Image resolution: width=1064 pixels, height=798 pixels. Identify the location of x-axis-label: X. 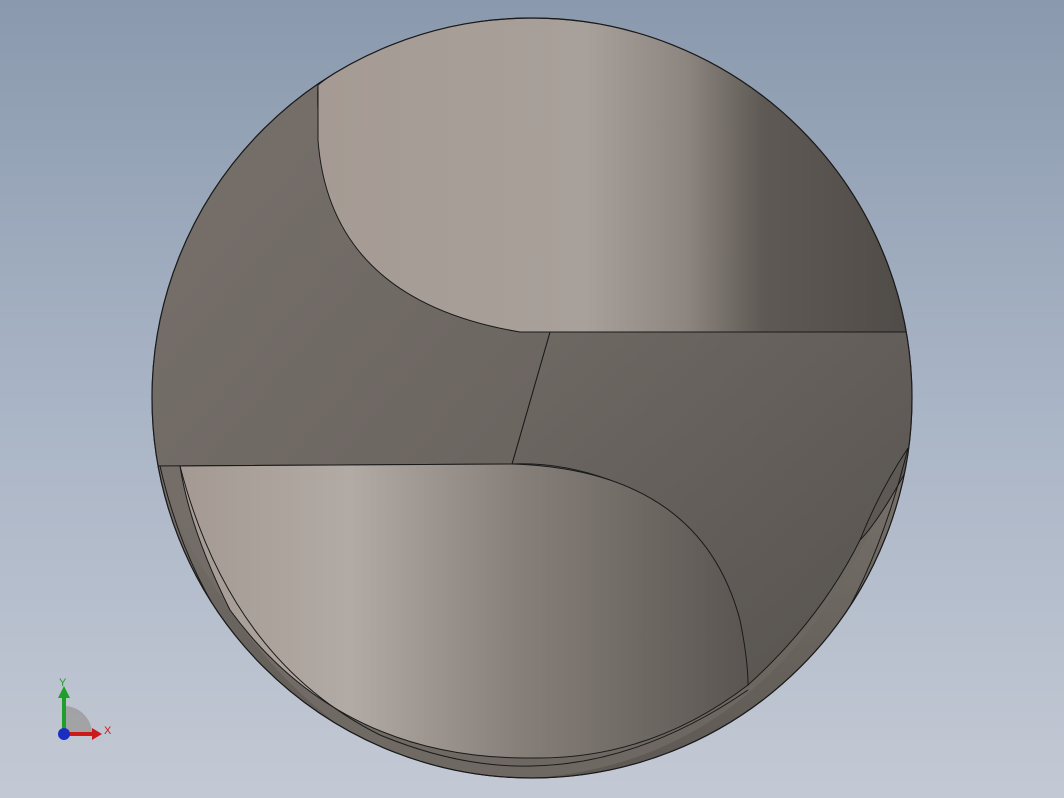
(108, 731).